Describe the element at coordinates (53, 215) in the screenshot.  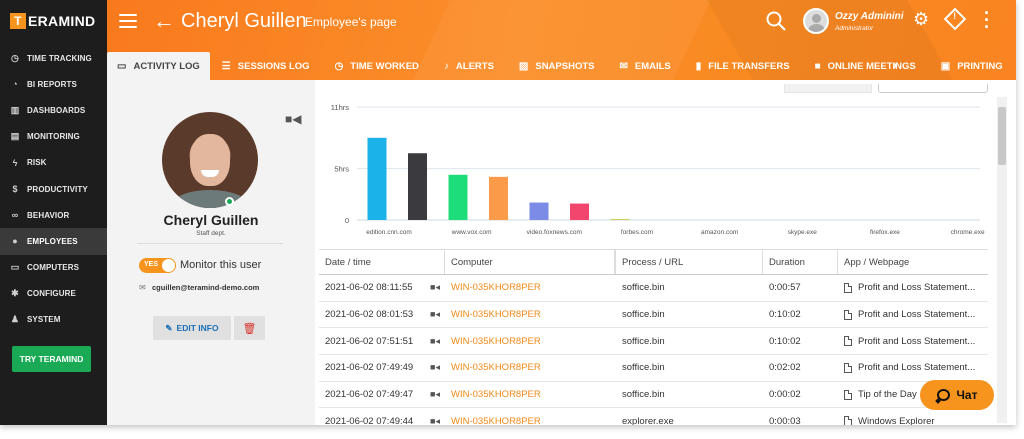
I see `sidebar-item-behavior: ∞ BEHAVIOR` at that location.